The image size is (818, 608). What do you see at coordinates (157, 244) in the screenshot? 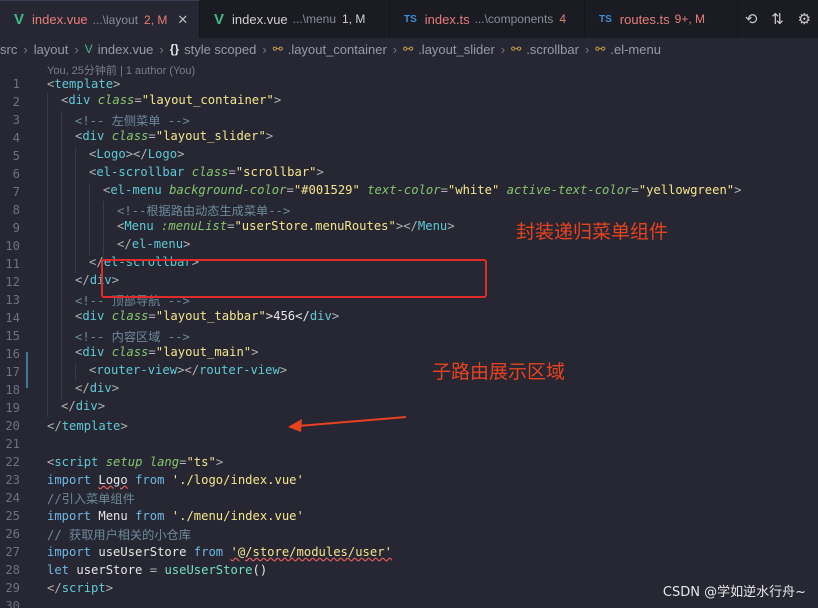
I see `token: el-menu` at bounding box center [157, 244].